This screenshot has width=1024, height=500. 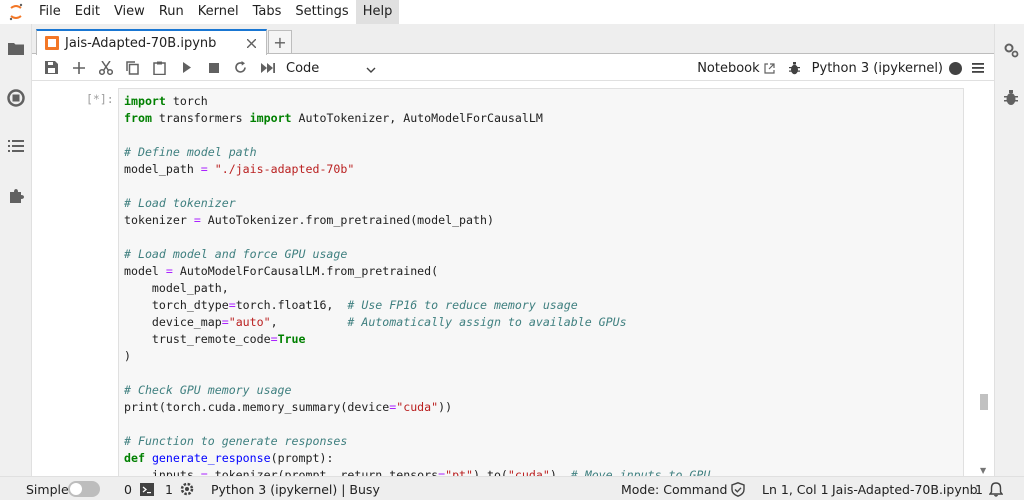 I want to click on toc-icon, so click(x=16, y=146).